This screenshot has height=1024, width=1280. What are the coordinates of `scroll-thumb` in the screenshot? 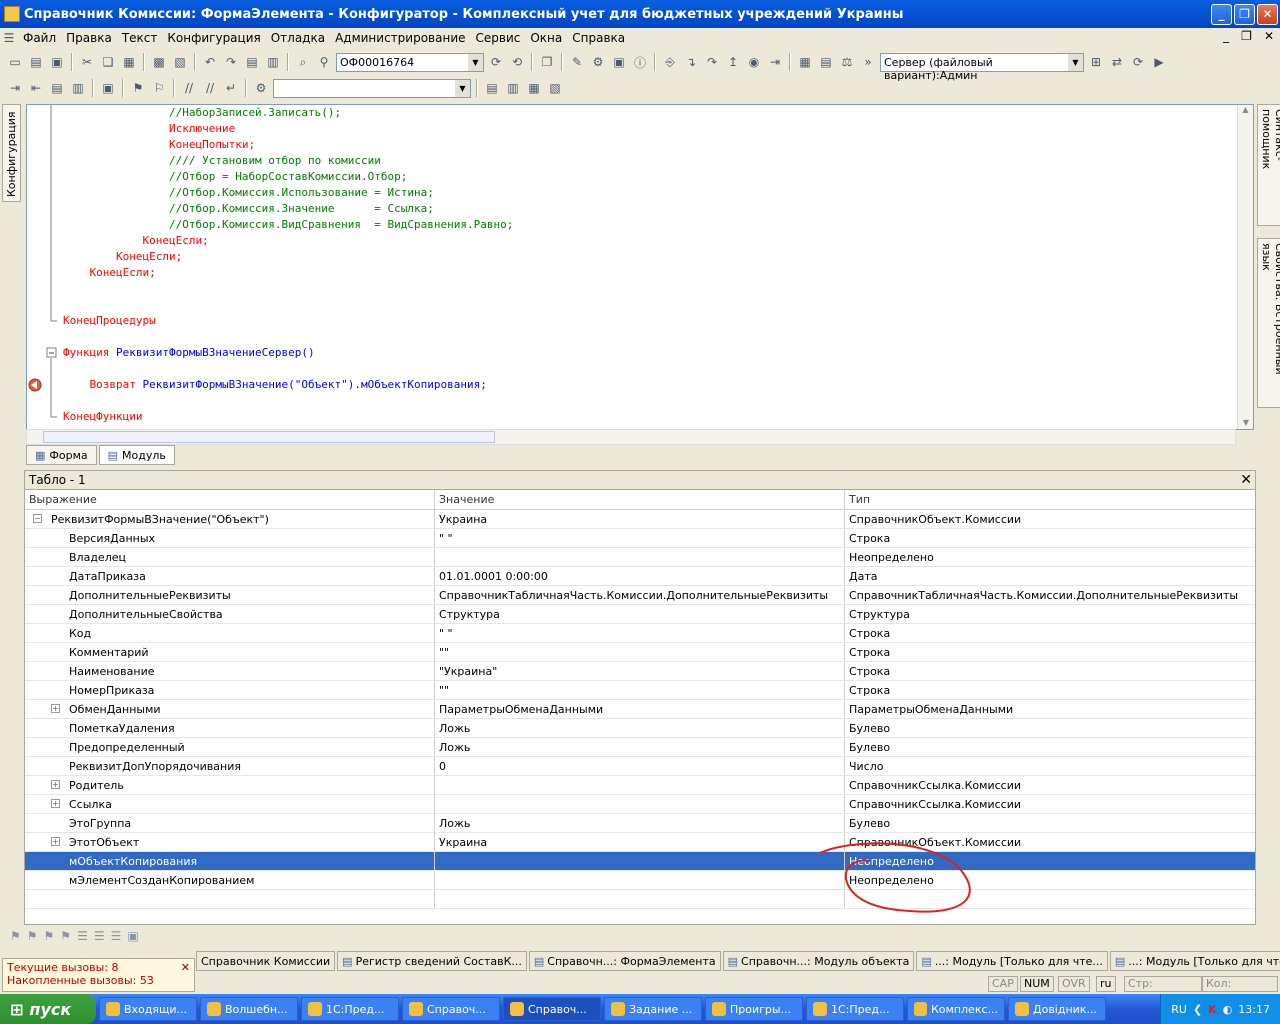 It's located at (269, 437).